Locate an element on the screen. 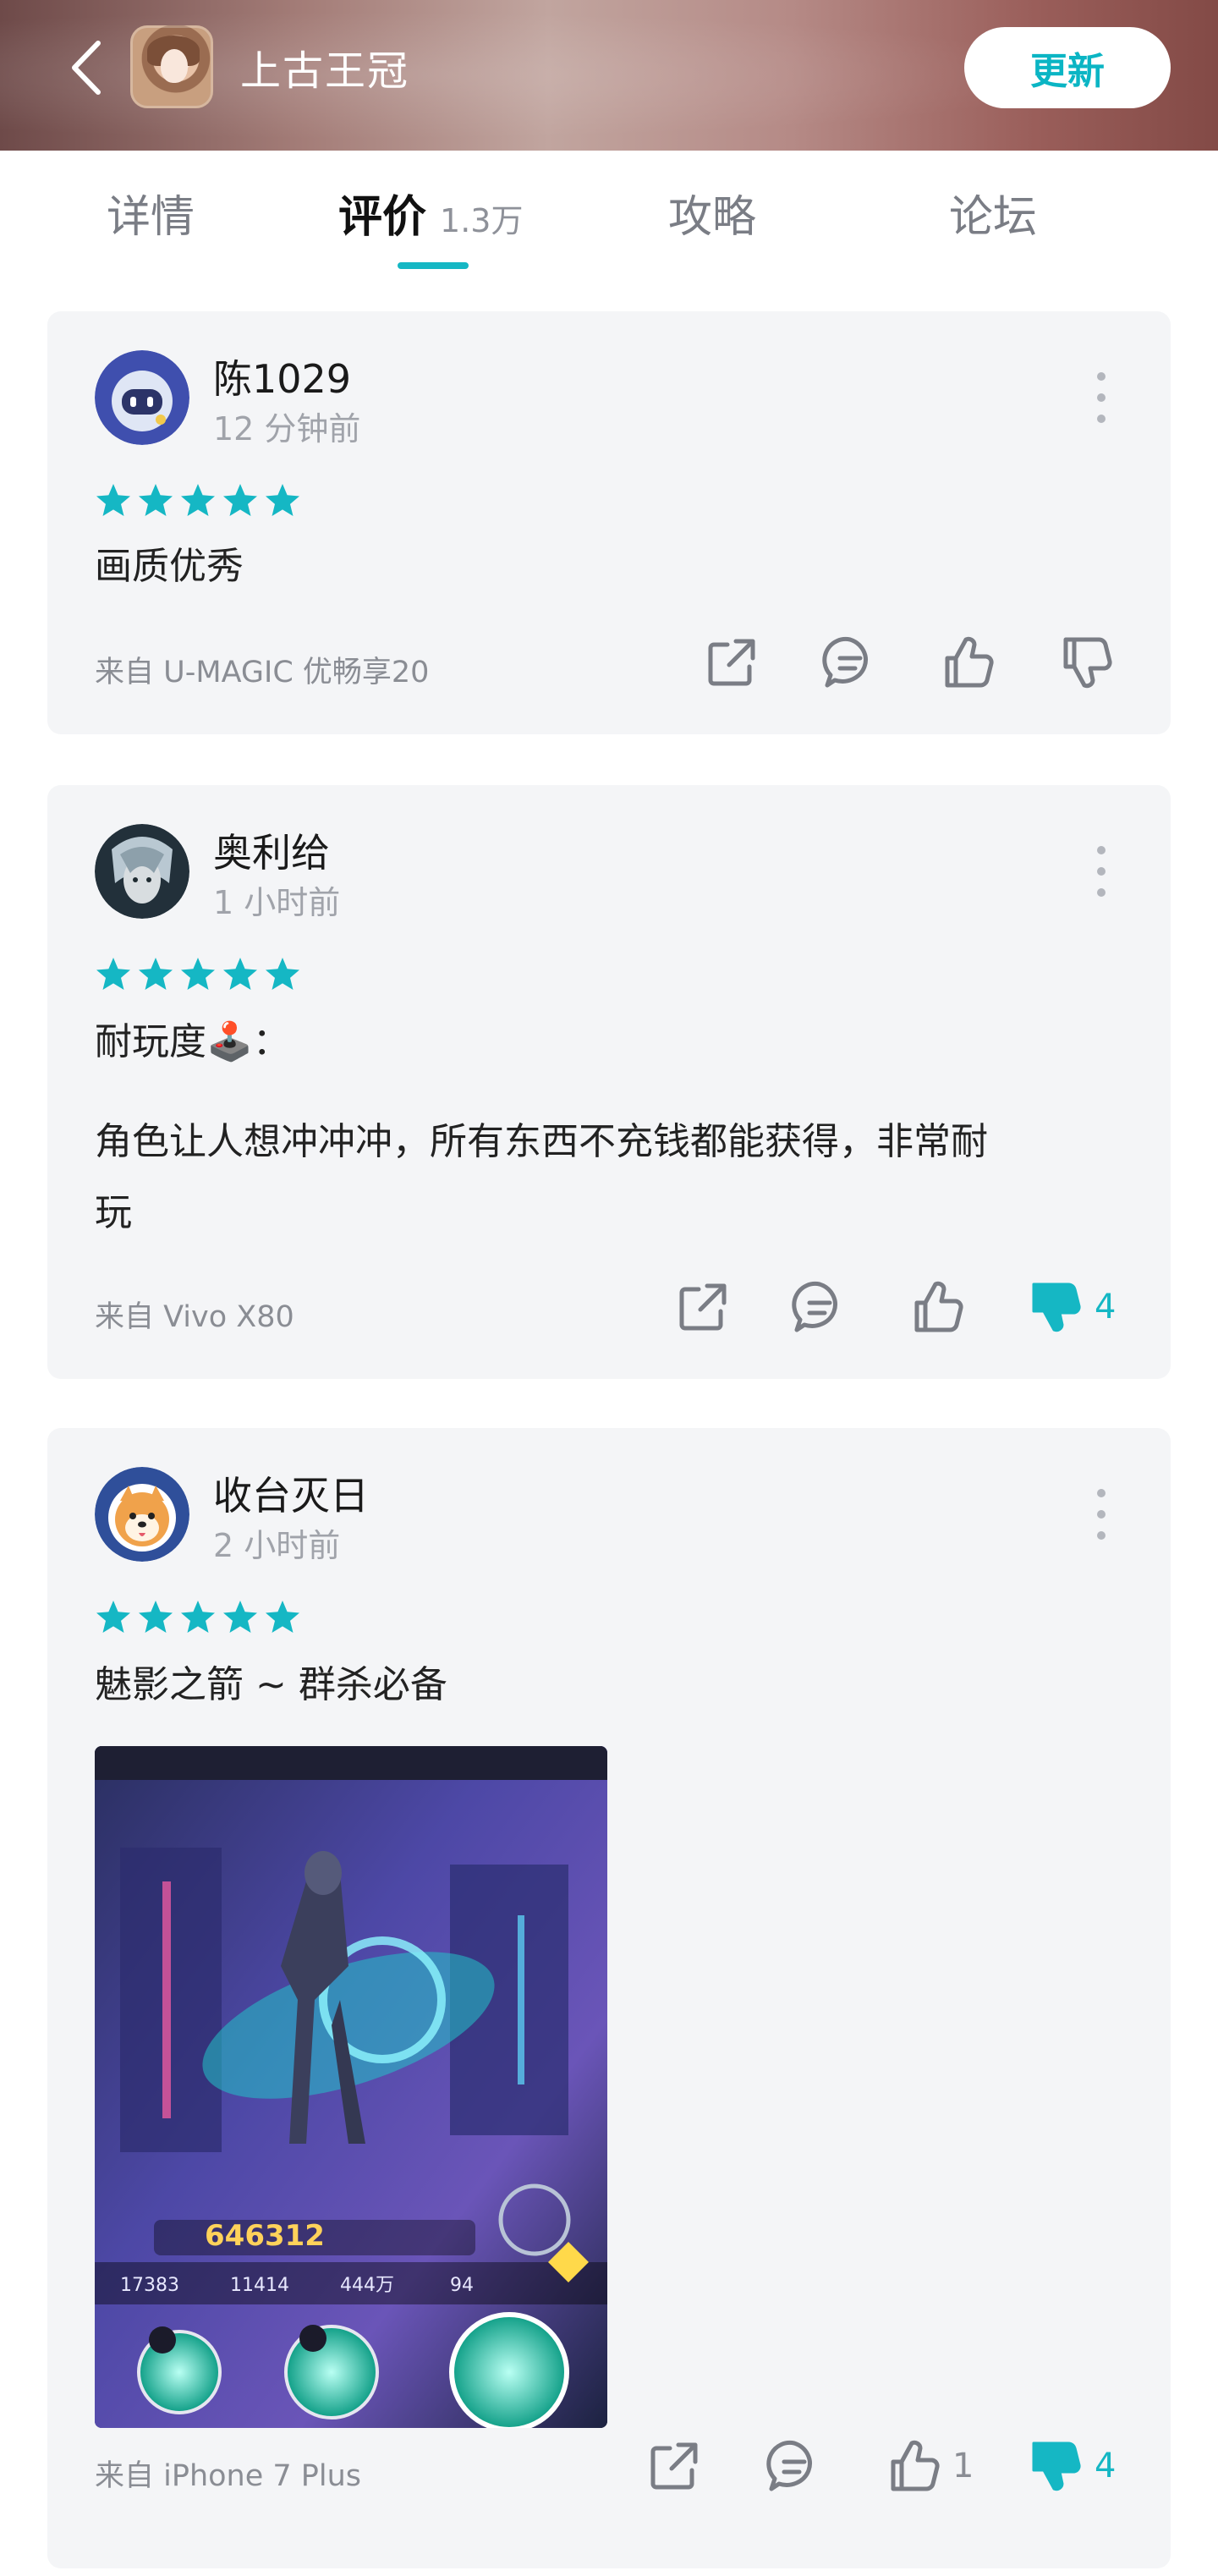 The width and height of the screenshot is (1218, 2576). back-arrow-icon is located at coordinates (86, 68).